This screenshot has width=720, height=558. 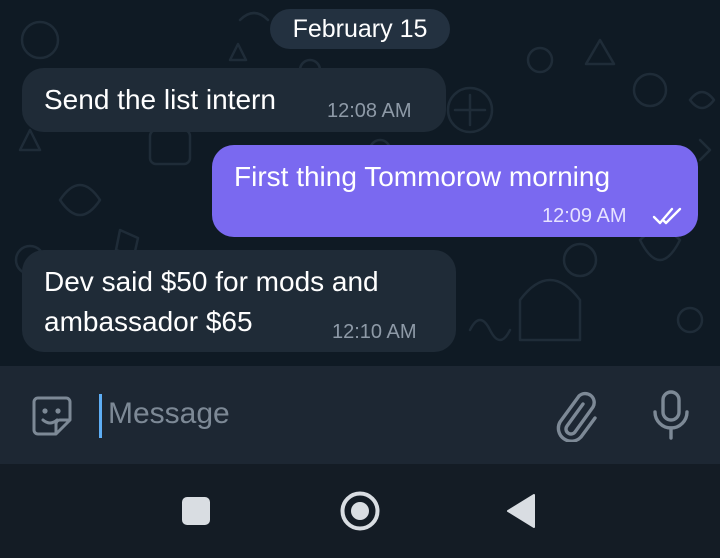 I want to click on home-circle-icon, so click(x=360, y=511).